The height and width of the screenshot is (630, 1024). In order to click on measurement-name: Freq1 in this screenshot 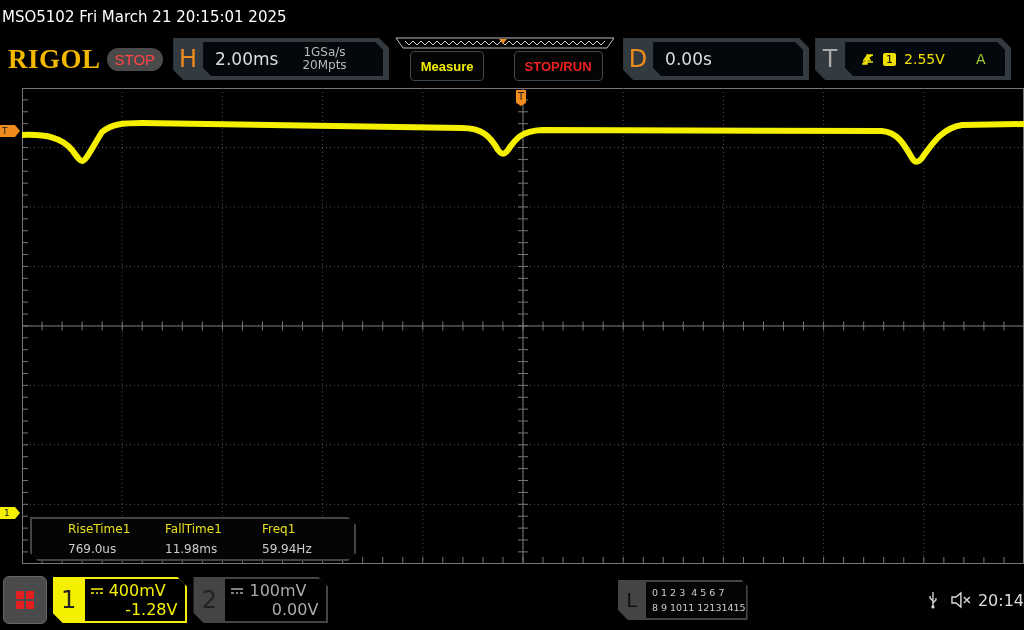, I will do `click(279, 529)`.